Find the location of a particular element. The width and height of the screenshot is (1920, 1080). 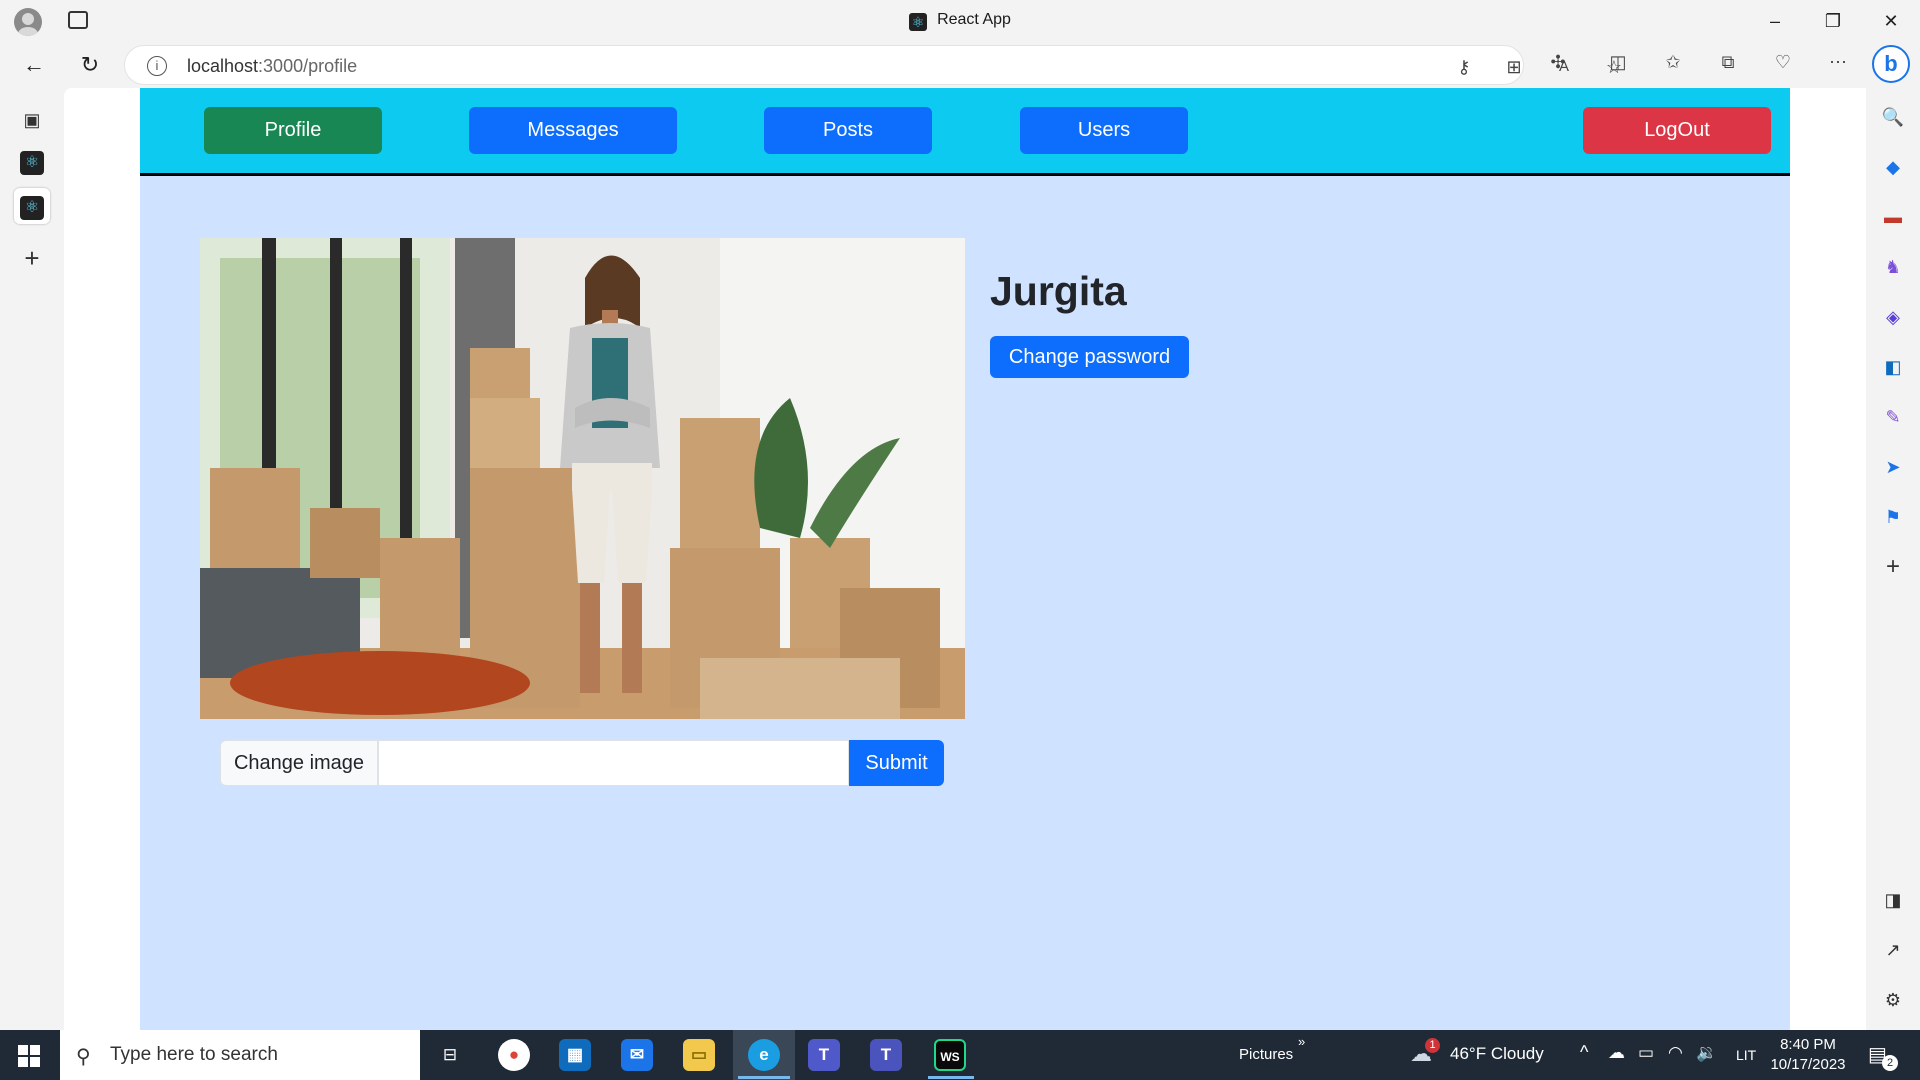

microsoft365-icon: ◈ is located at coordinates (1893, 317).